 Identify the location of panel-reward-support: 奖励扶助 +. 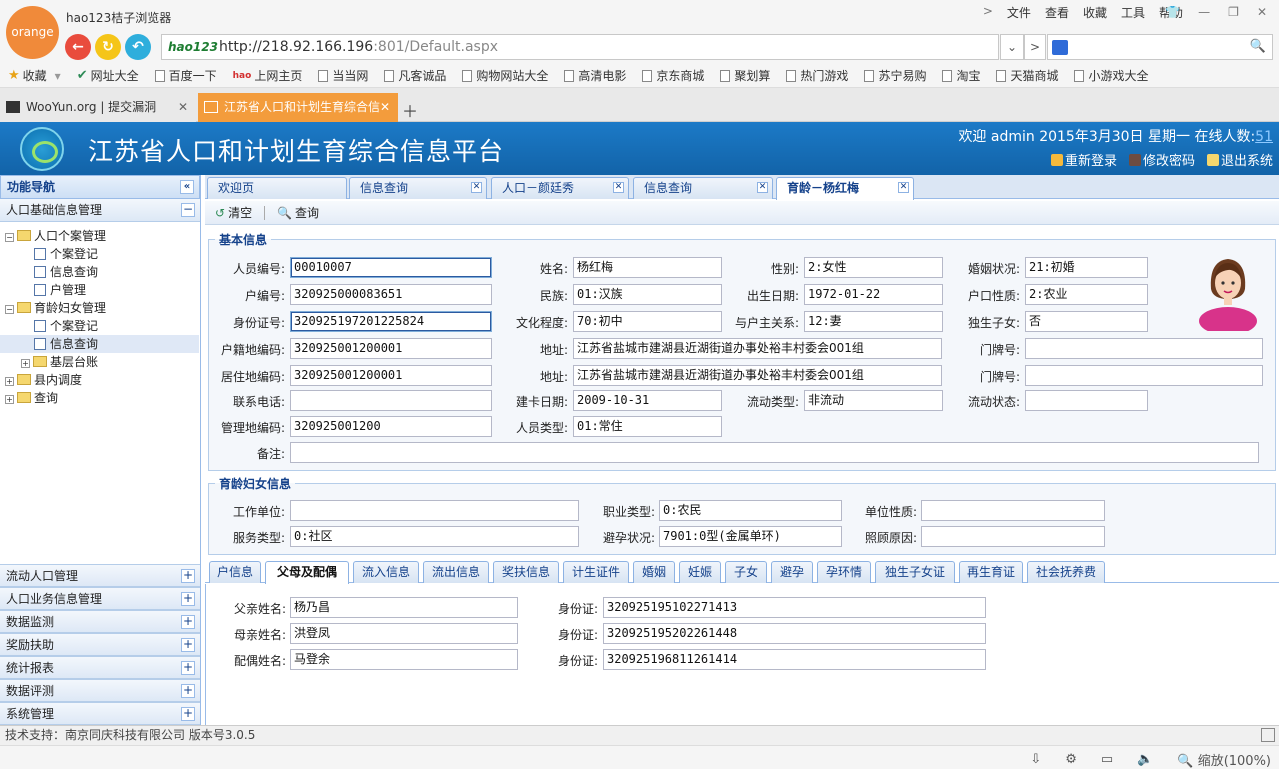
(100, 644).